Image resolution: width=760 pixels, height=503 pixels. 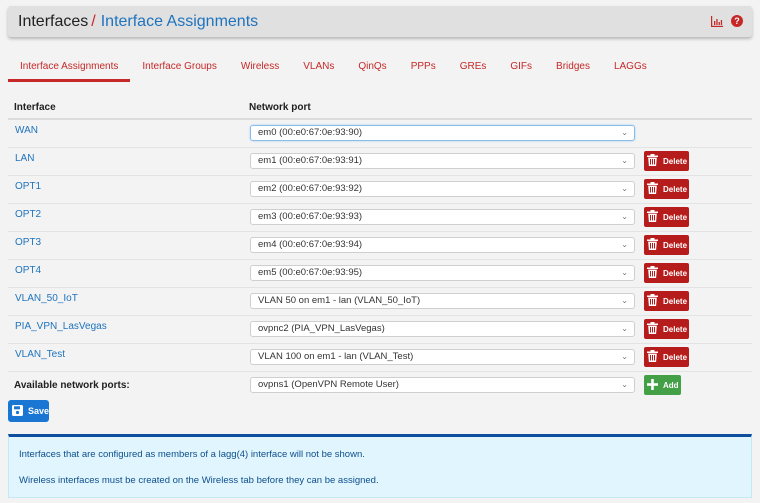 I want to click on tab-interface-assignments: Interface Assignments, so click(x=69, y=68).